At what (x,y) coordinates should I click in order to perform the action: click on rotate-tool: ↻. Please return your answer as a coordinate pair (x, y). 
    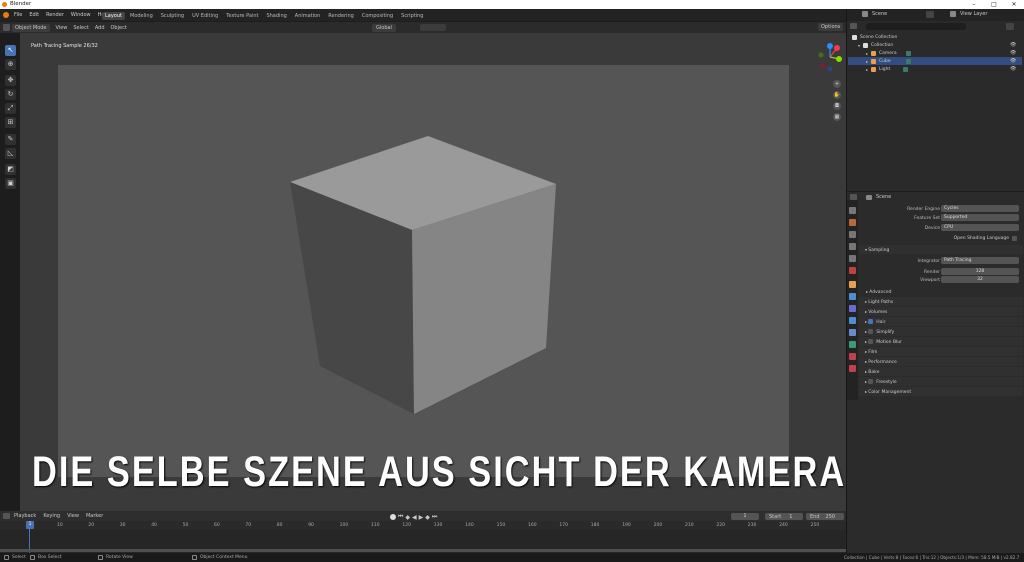
    Looking at the image, I should click on (10, 94).